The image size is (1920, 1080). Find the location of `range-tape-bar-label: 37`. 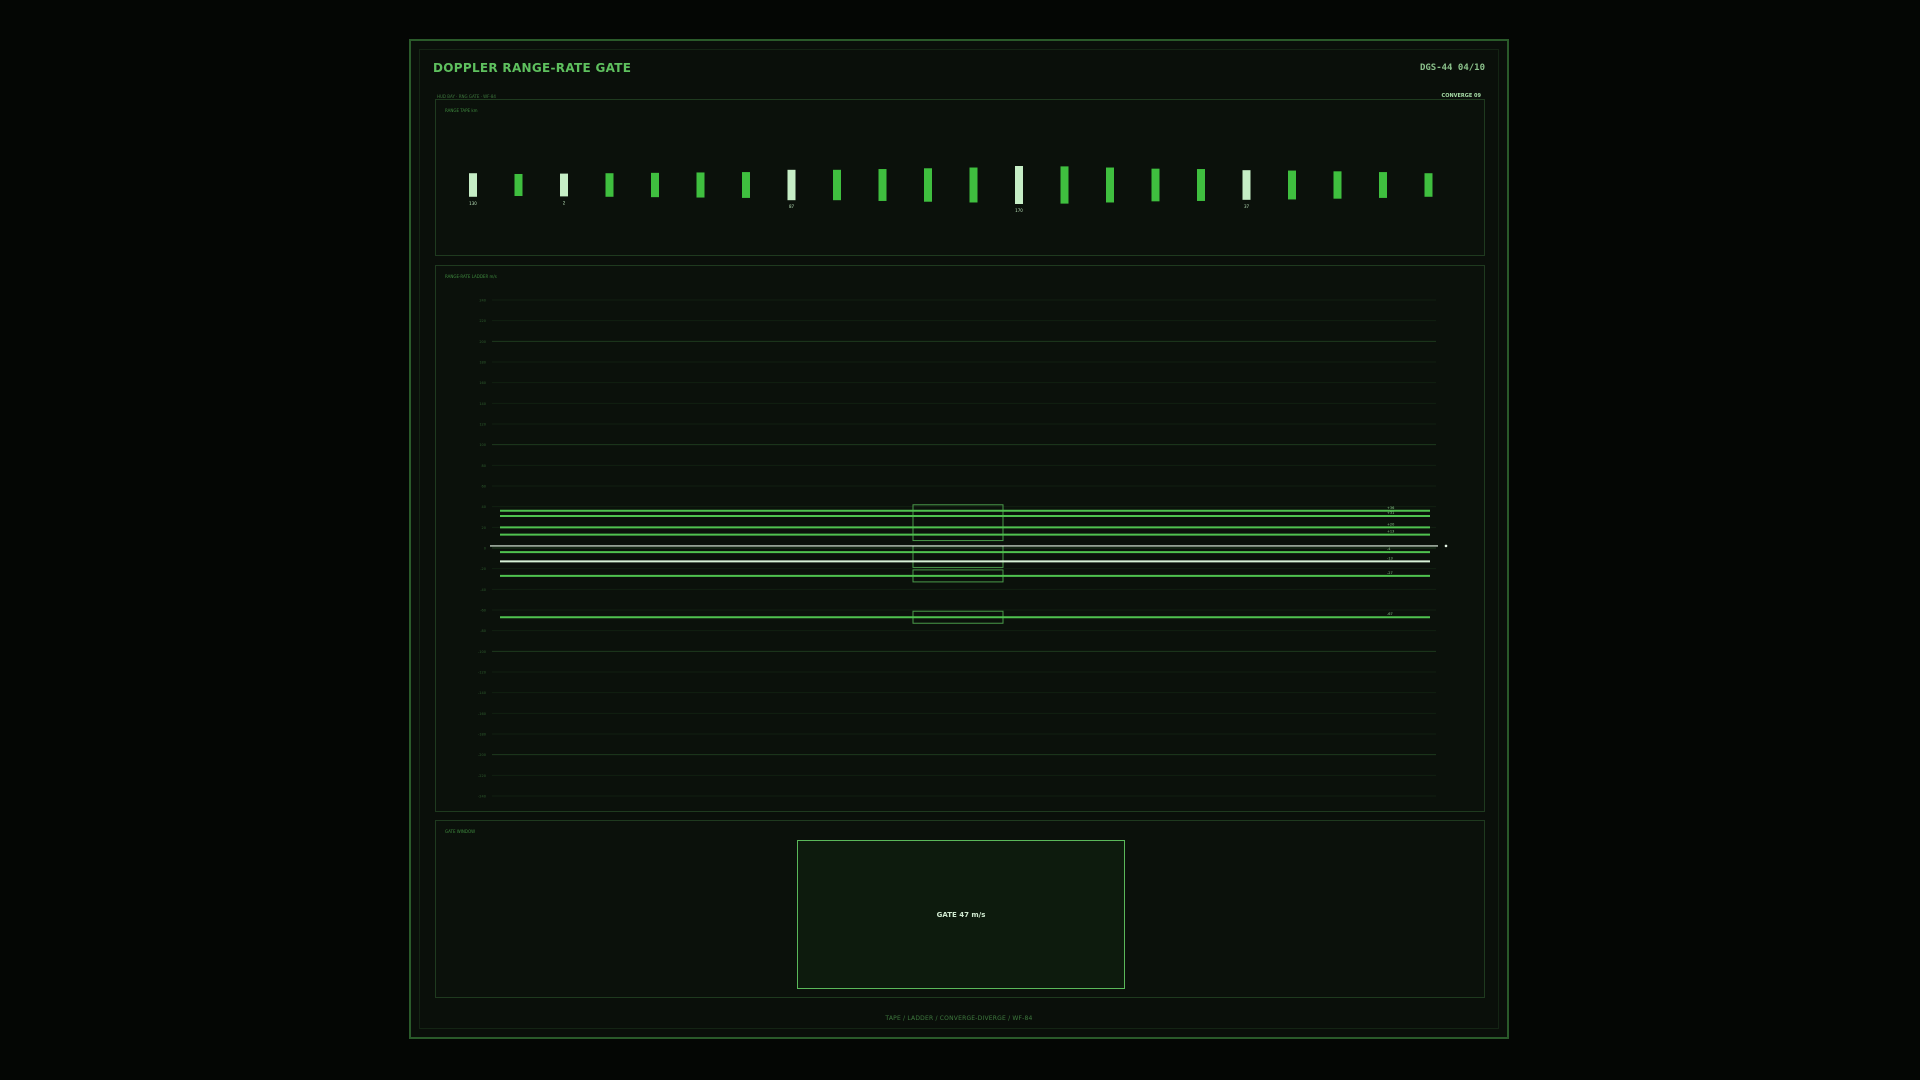

range-tape-bar-label: 37 is located at coordinates (1247, 206).